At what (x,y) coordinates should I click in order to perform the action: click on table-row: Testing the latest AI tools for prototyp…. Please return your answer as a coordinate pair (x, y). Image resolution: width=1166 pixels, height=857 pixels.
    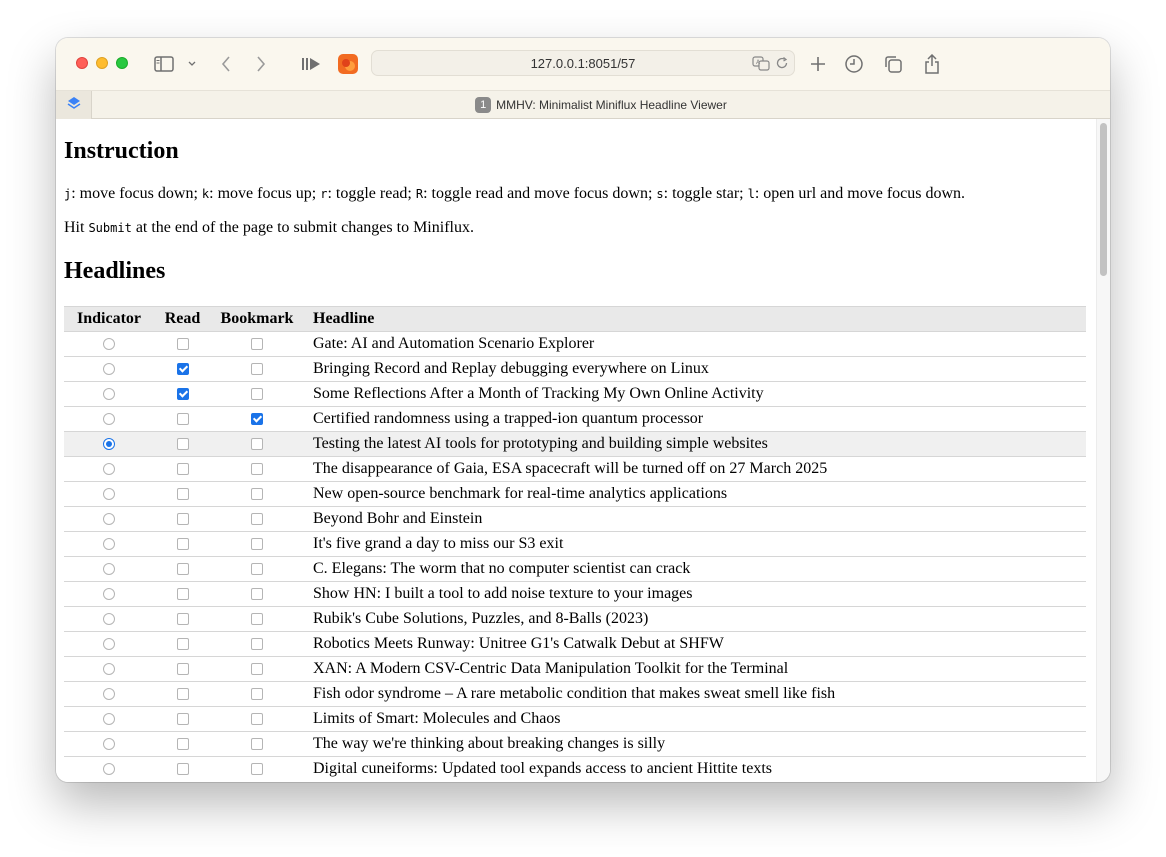
    Looking at the image, I should click on (575, 444).